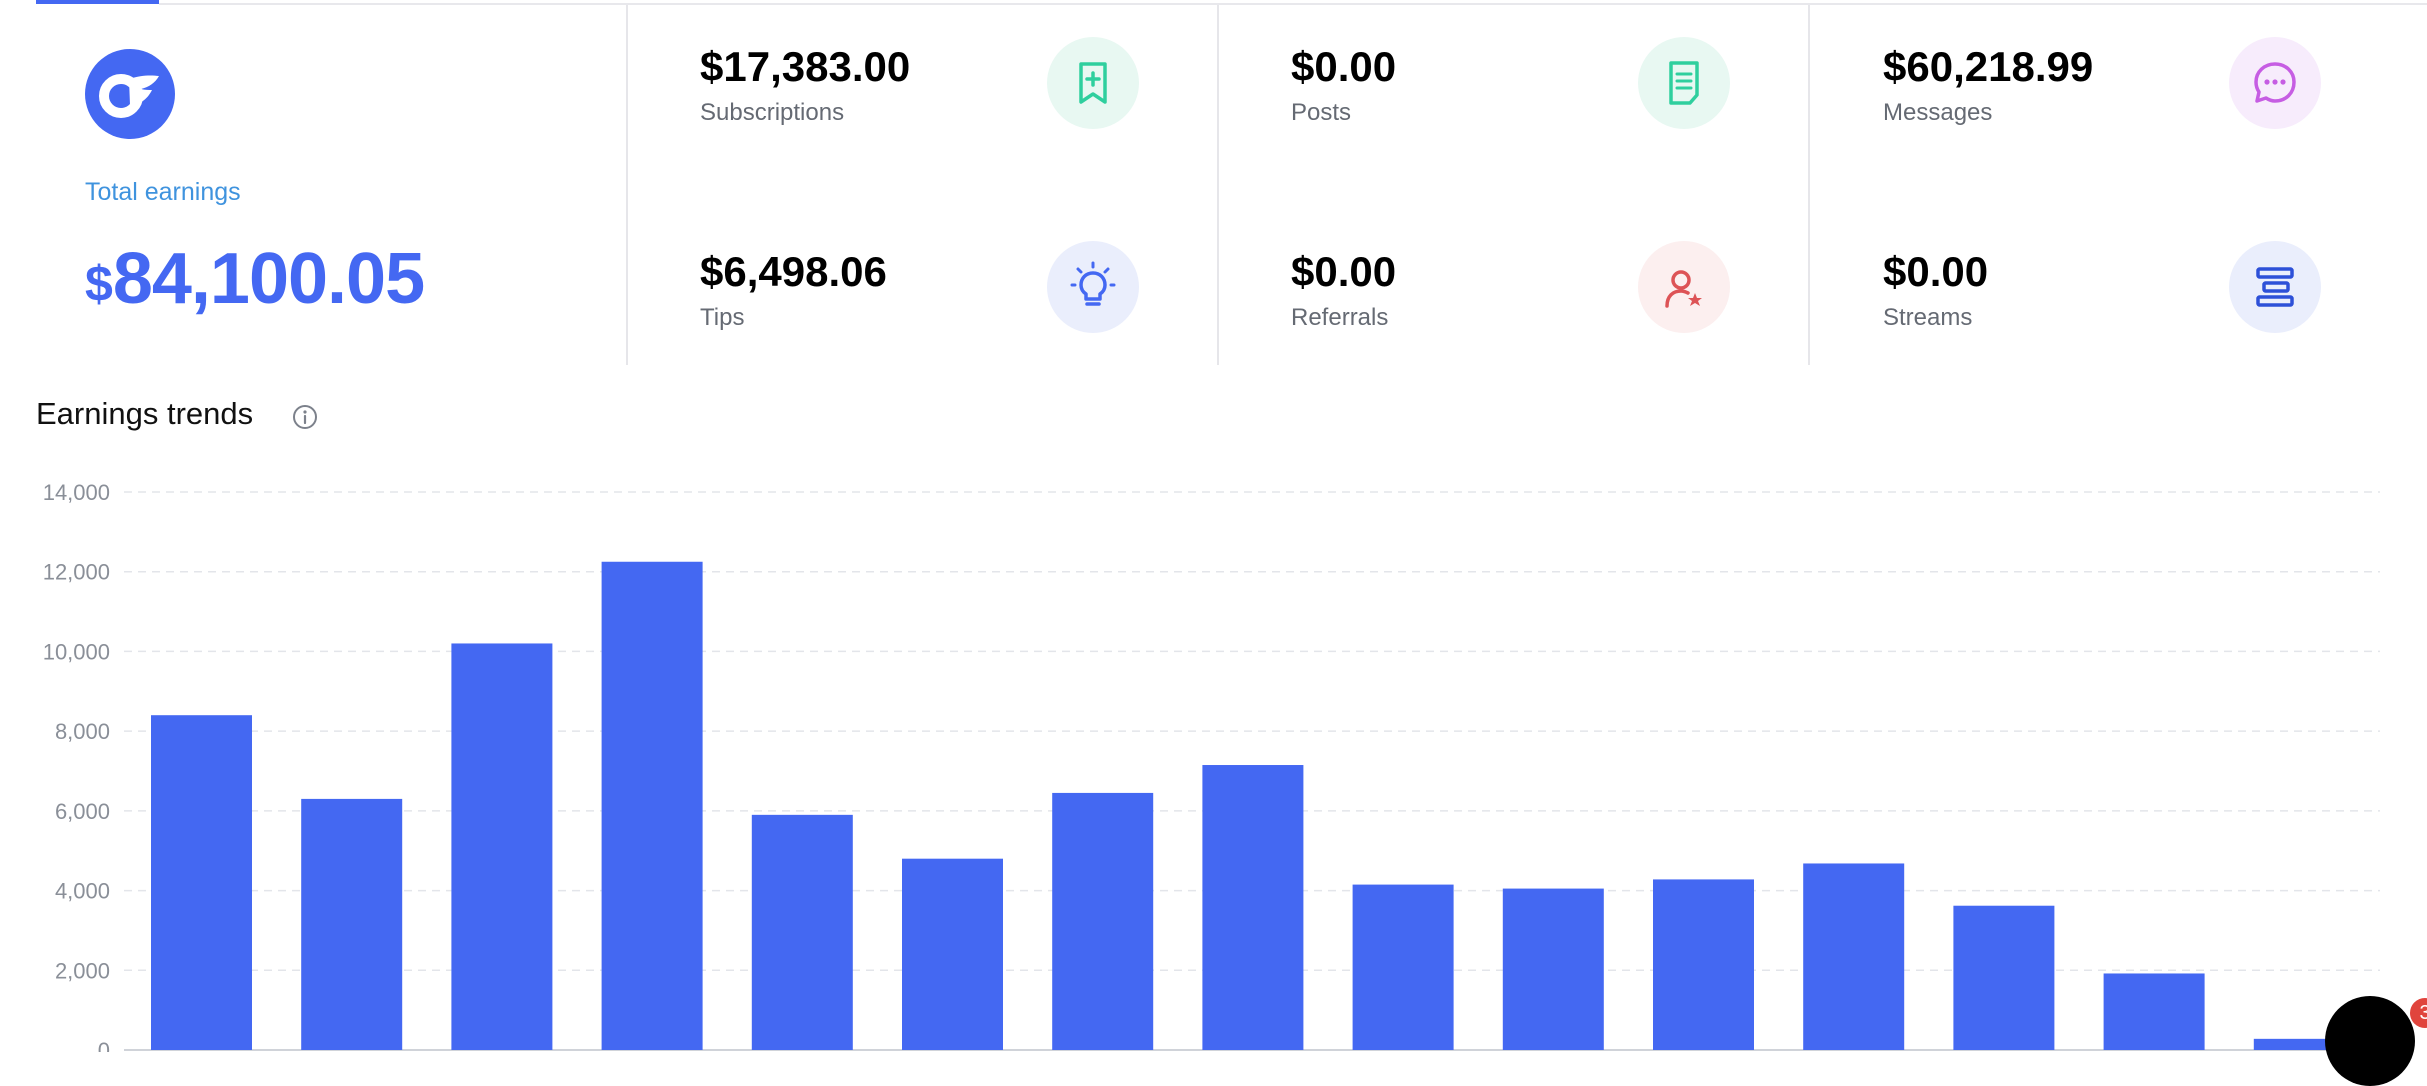 The height and width of the screenshot is (1086, 2427). I want to click on total-earnings-amount: $84,100.05, so click(255, 279).